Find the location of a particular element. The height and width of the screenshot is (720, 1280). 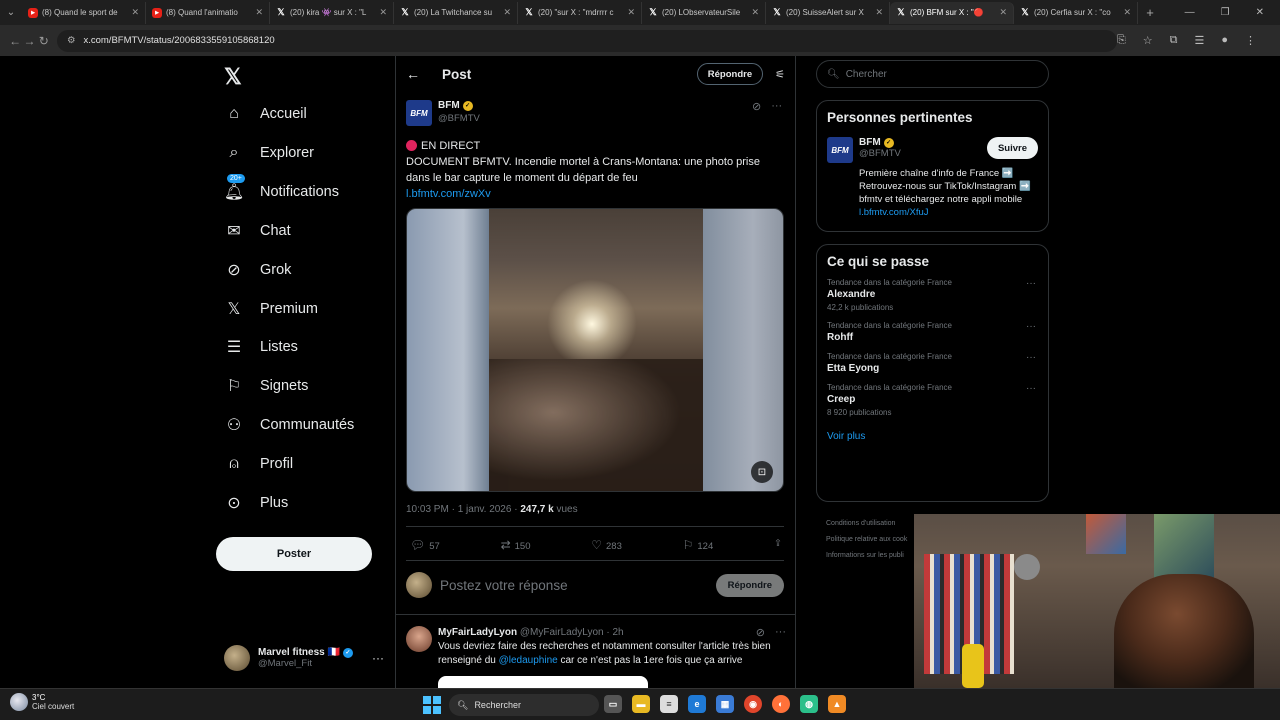

bookmark-action: ⚐ 124 is located at coordinates (698, 545).